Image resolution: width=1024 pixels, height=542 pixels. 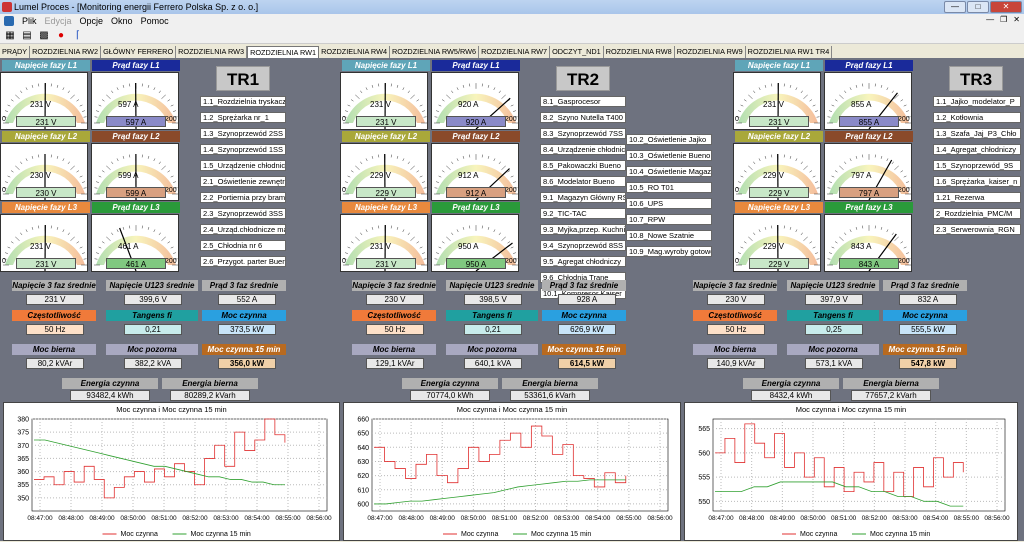 I want to click on tab-5: ROZDZIELNIA RW4, so click(x=354, y=52).